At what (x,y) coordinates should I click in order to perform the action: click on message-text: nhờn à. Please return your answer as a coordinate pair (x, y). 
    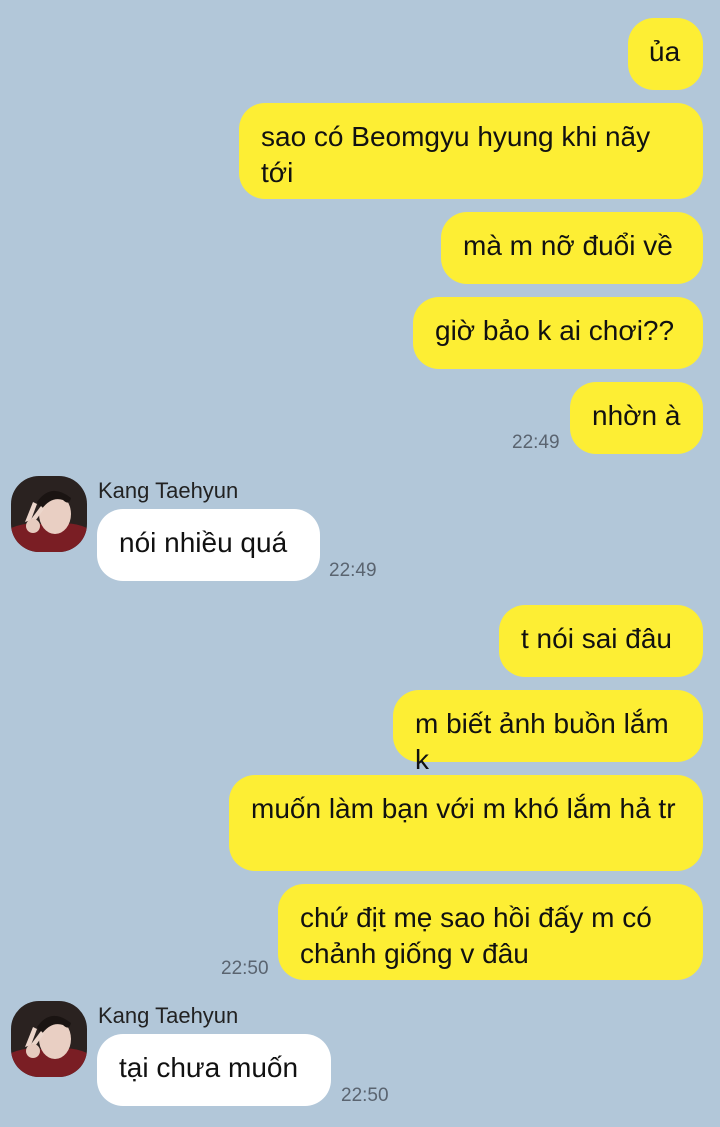
    Looking at the image, I should click on (636, 415).